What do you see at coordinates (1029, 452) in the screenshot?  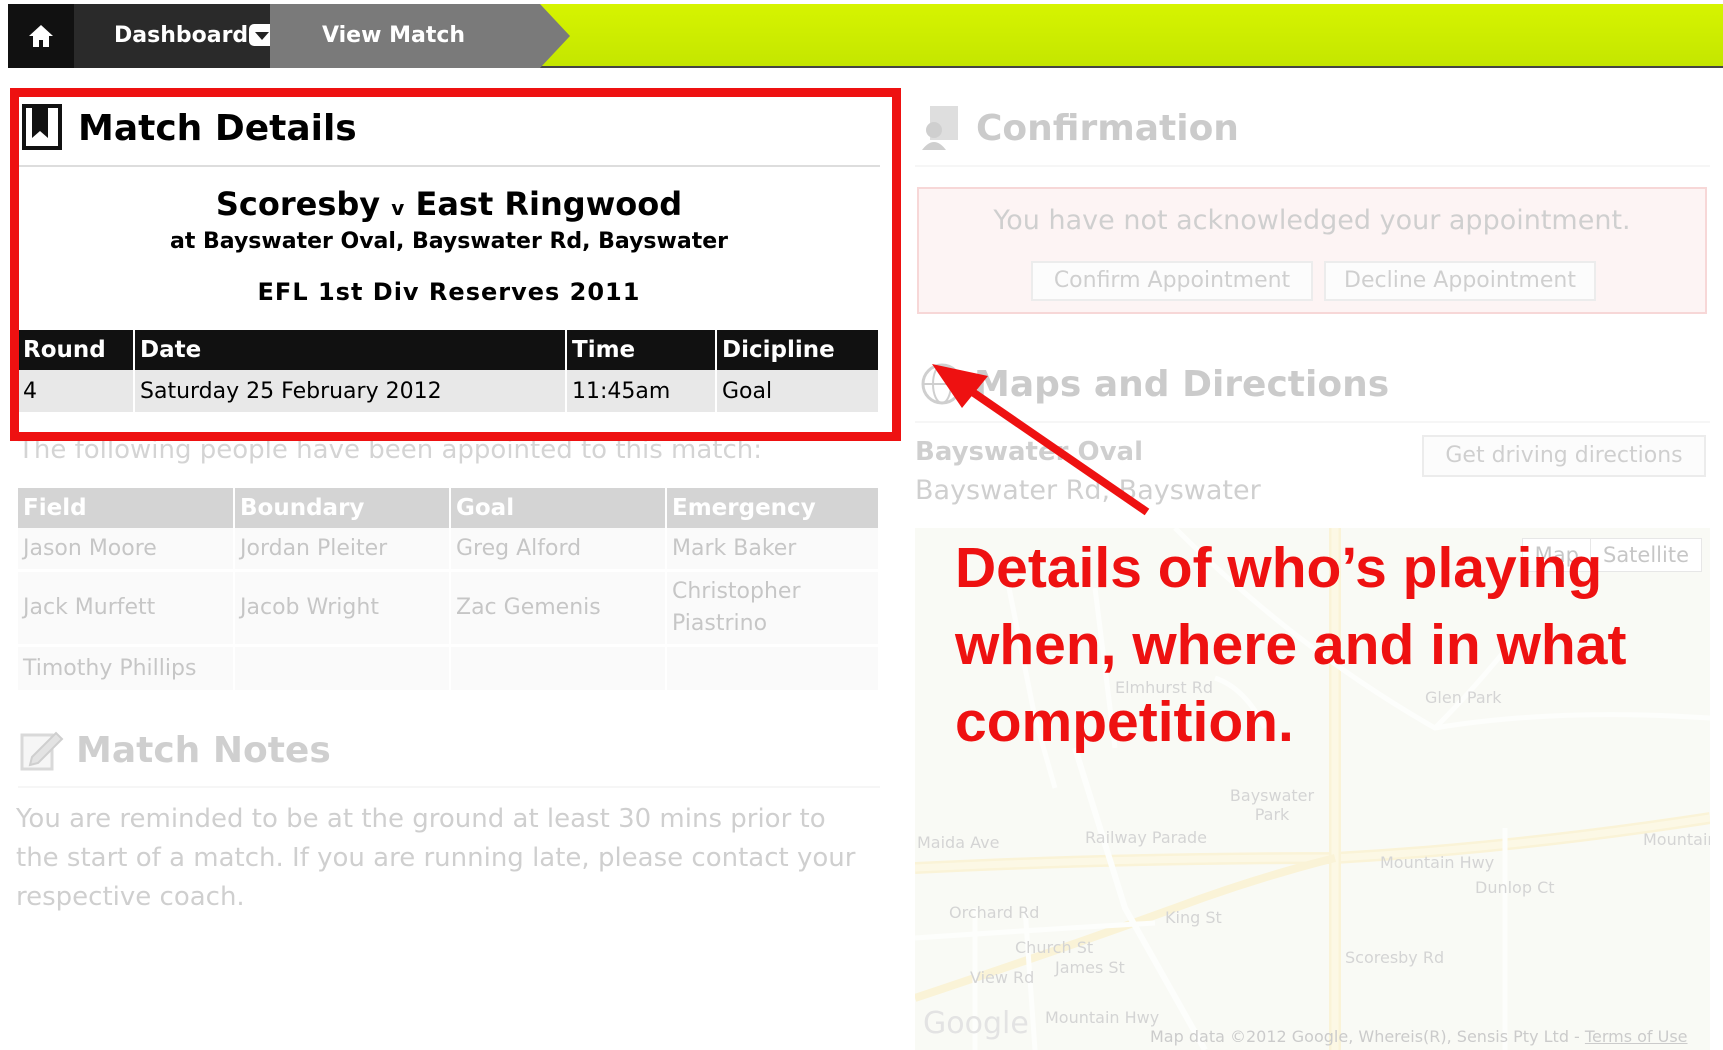 I see `oval-name: Bayswater Oval` at bounding box center [1029, 452].